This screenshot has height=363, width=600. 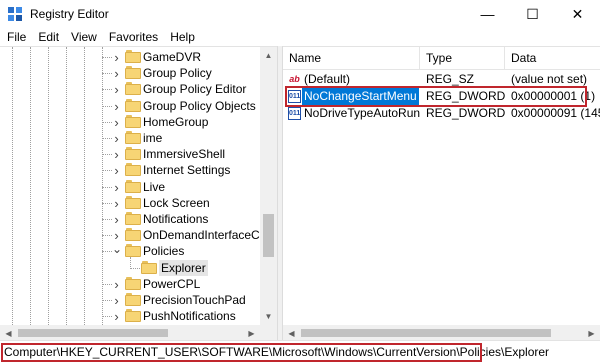 I want to click on tree-item-label: Group Policy Editor, so click(x=195, y=89).